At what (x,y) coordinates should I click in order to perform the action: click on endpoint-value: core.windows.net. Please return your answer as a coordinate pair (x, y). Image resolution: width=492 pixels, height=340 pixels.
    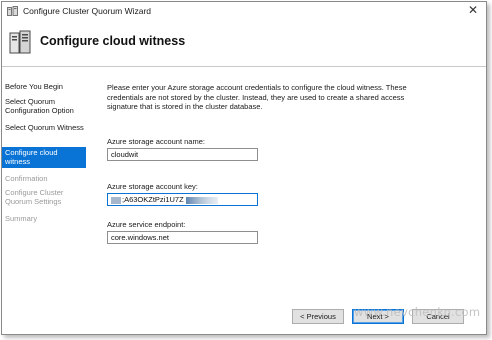
    Looking at the image, I should click on (140, 237).